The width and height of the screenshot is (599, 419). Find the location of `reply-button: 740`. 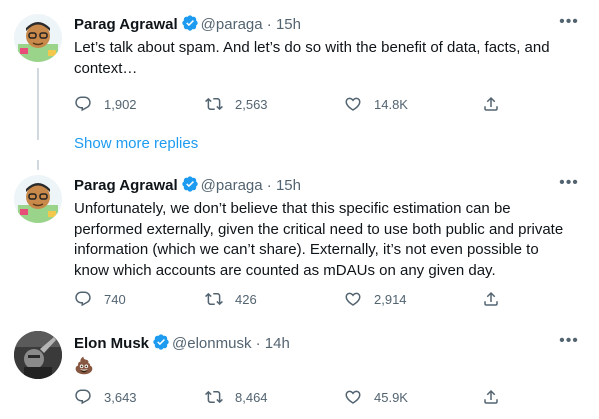

reply-button: 740 is located at coordinates (100, 299).